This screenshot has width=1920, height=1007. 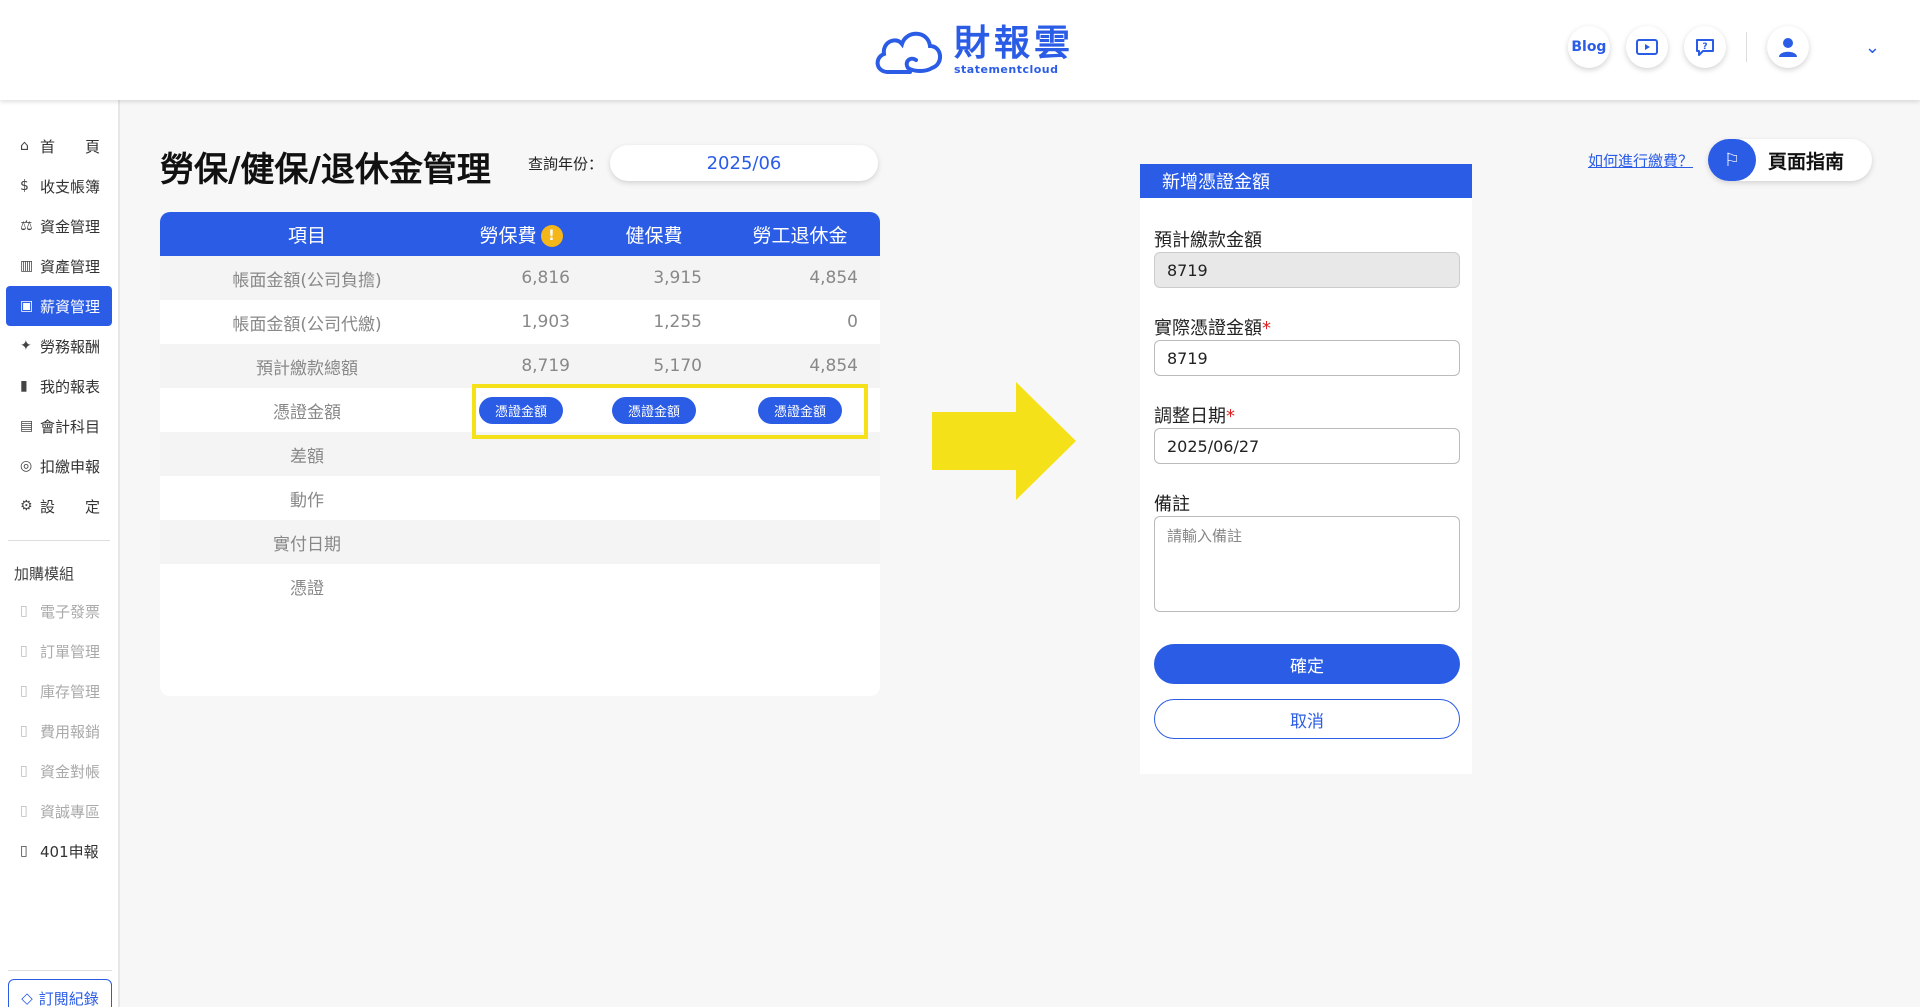 I want to click on sidebar-item-funds: ⚖ 資金管理, so click(x=59, y=226).